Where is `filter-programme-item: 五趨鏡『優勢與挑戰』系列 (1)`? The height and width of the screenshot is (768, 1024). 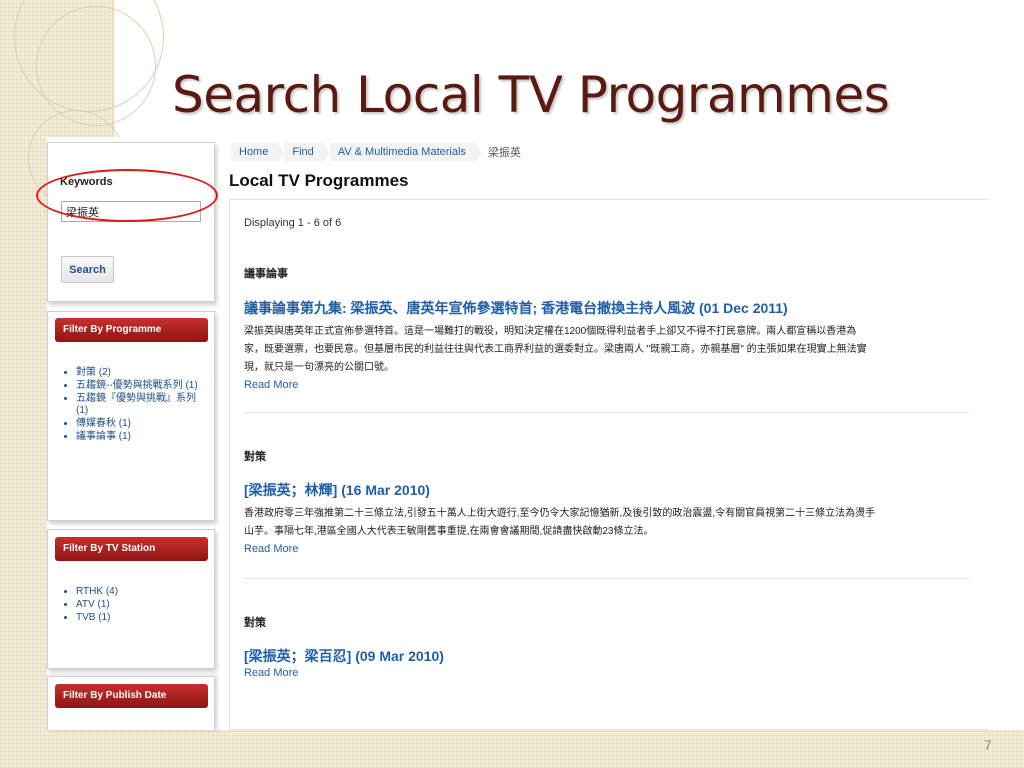
filter-programme-item: 五趨鏡『優勢與挑戰』系列 (1) is located at coordinates (140, 405).